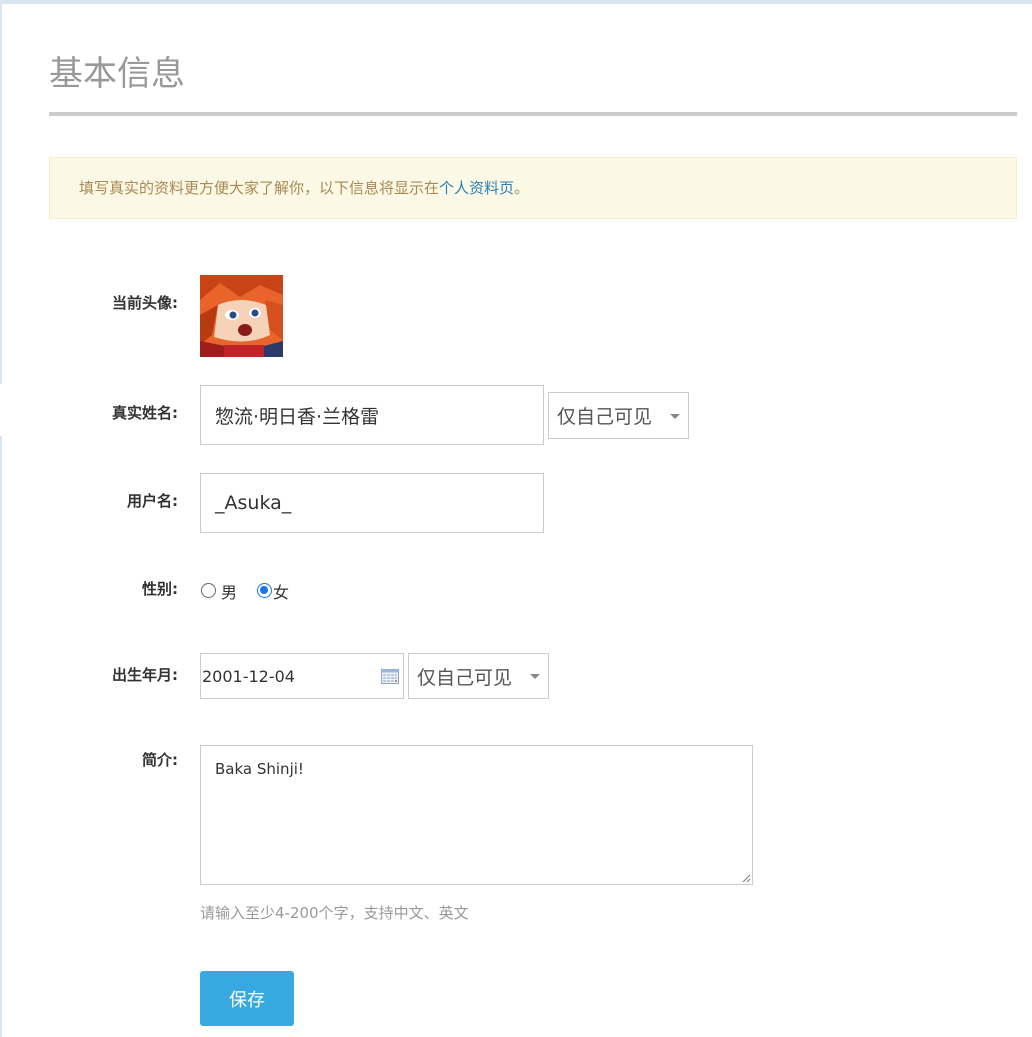  I want to click on username-label: 用户名:, so click(152, 501).